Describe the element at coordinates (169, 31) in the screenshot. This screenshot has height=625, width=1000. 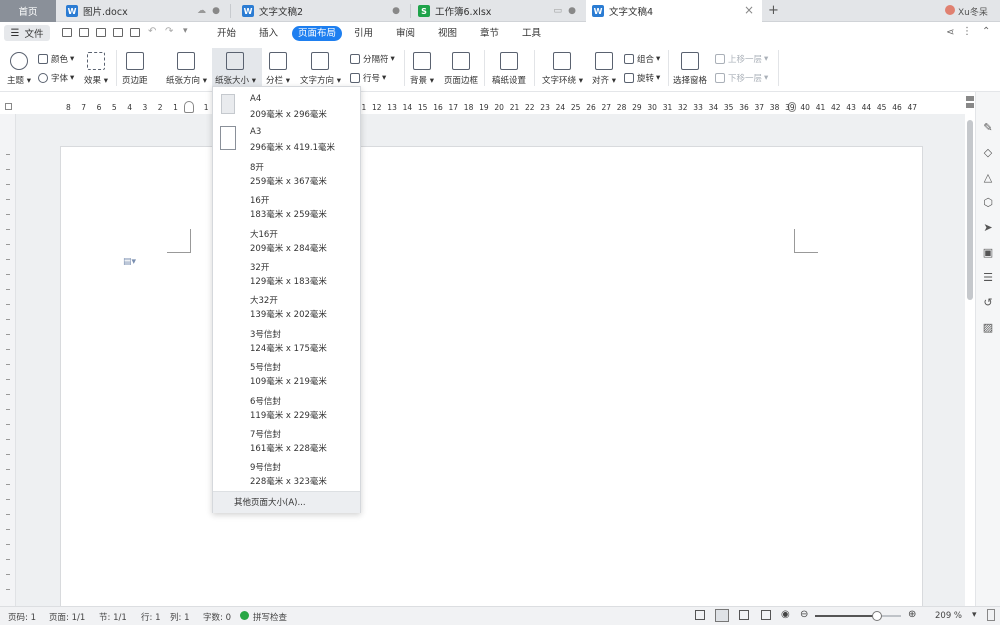
I see `redo-icon: ↷` at that location.